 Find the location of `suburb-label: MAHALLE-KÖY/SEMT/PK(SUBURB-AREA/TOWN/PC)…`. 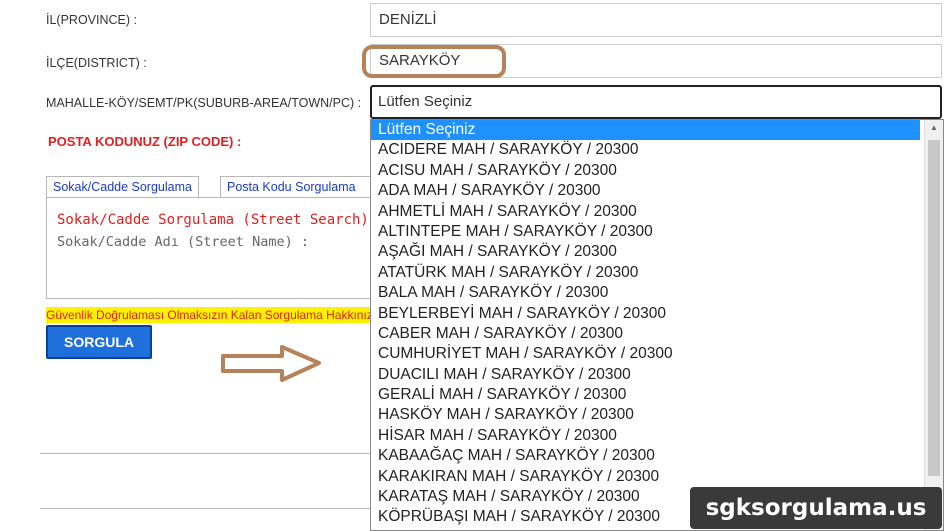

suburb-label: MAHALLE-KÖY/SEMT/PK(SUBURB-AREA/TOWN/PC)… is located at coordinates (204, 103).